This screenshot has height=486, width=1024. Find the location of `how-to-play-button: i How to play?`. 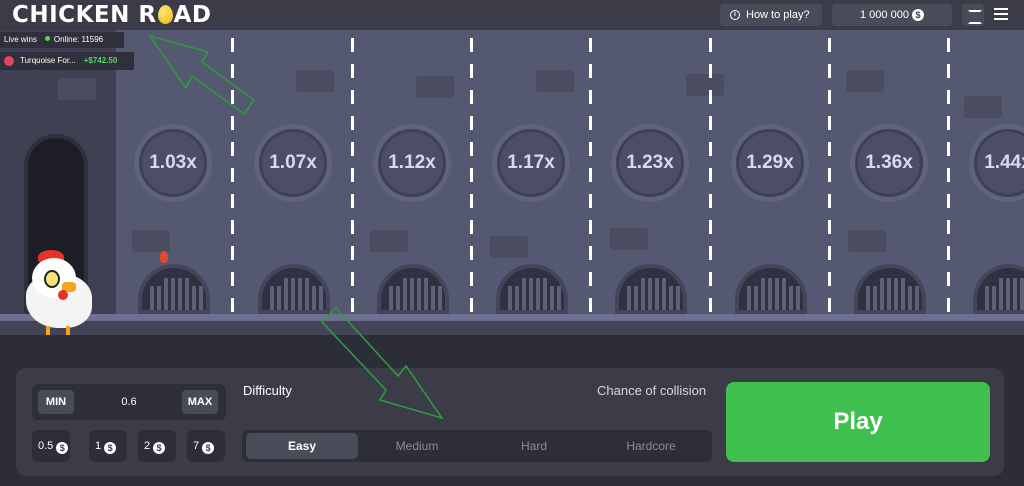

how-to-play-button: i How to play? is located at coordinates (771, 15).